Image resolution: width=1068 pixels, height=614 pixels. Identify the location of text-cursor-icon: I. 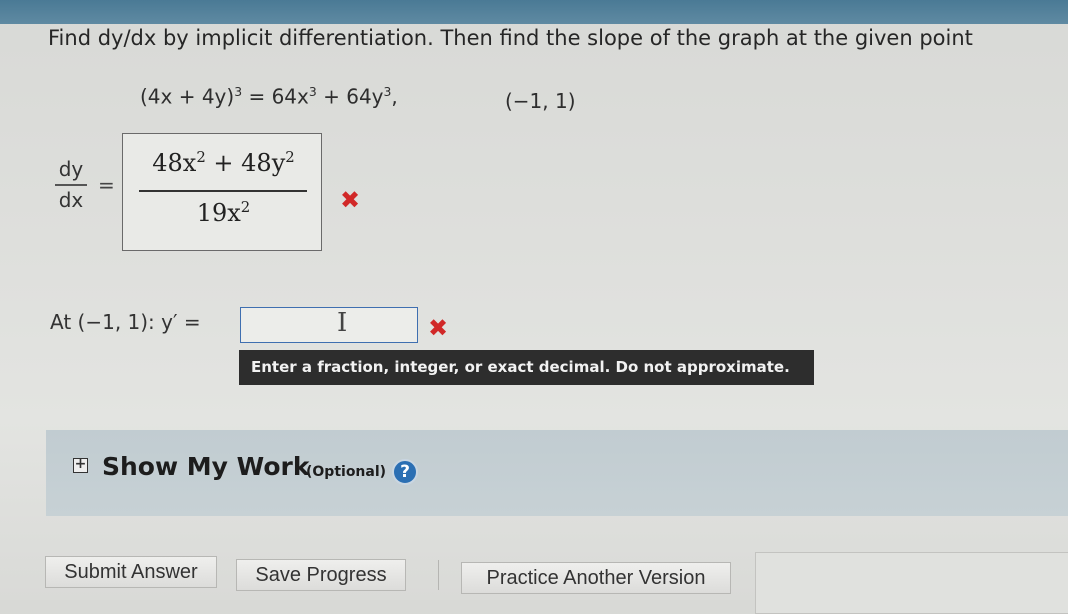
(342, 323).